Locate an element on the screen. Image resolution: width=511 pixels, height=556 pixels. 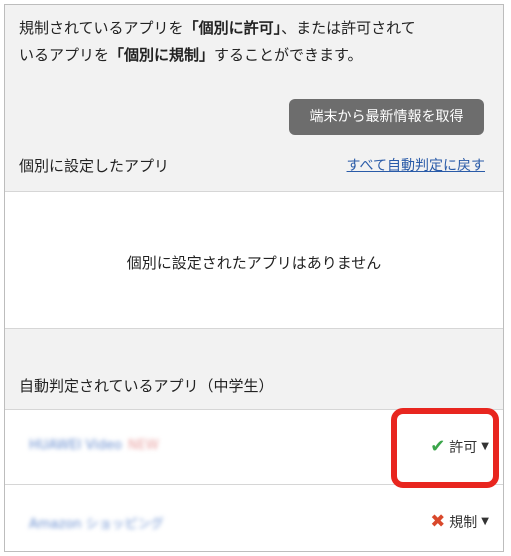
highlight-annotation-box is located at coordinates (445, 448).